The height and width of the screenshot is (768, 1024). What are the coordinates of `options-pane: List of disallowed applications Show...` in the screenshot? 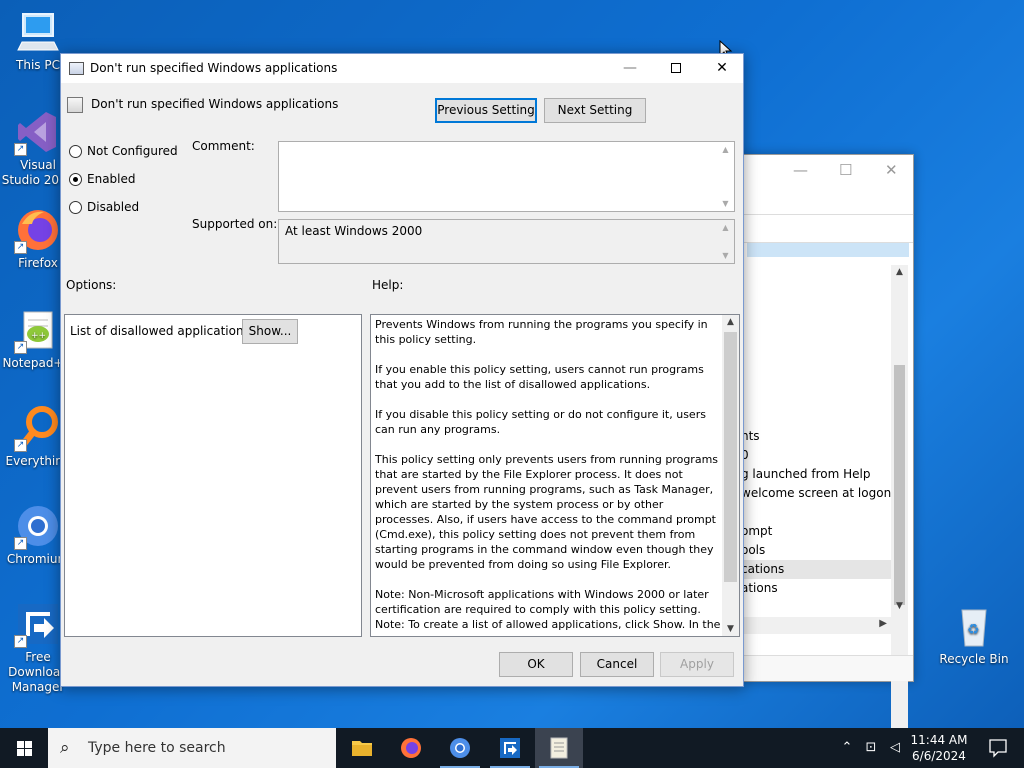 It's located at (213, 475).